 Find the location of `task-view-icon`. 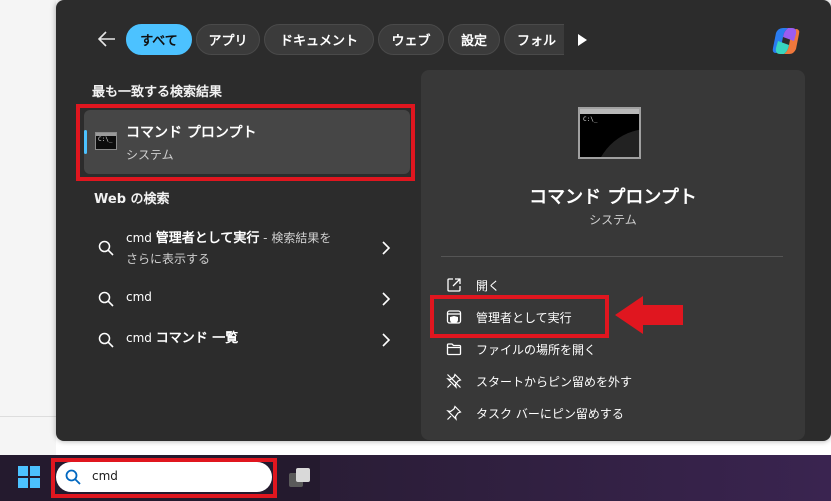

task-view-icon is located at coordinates (300, 478).